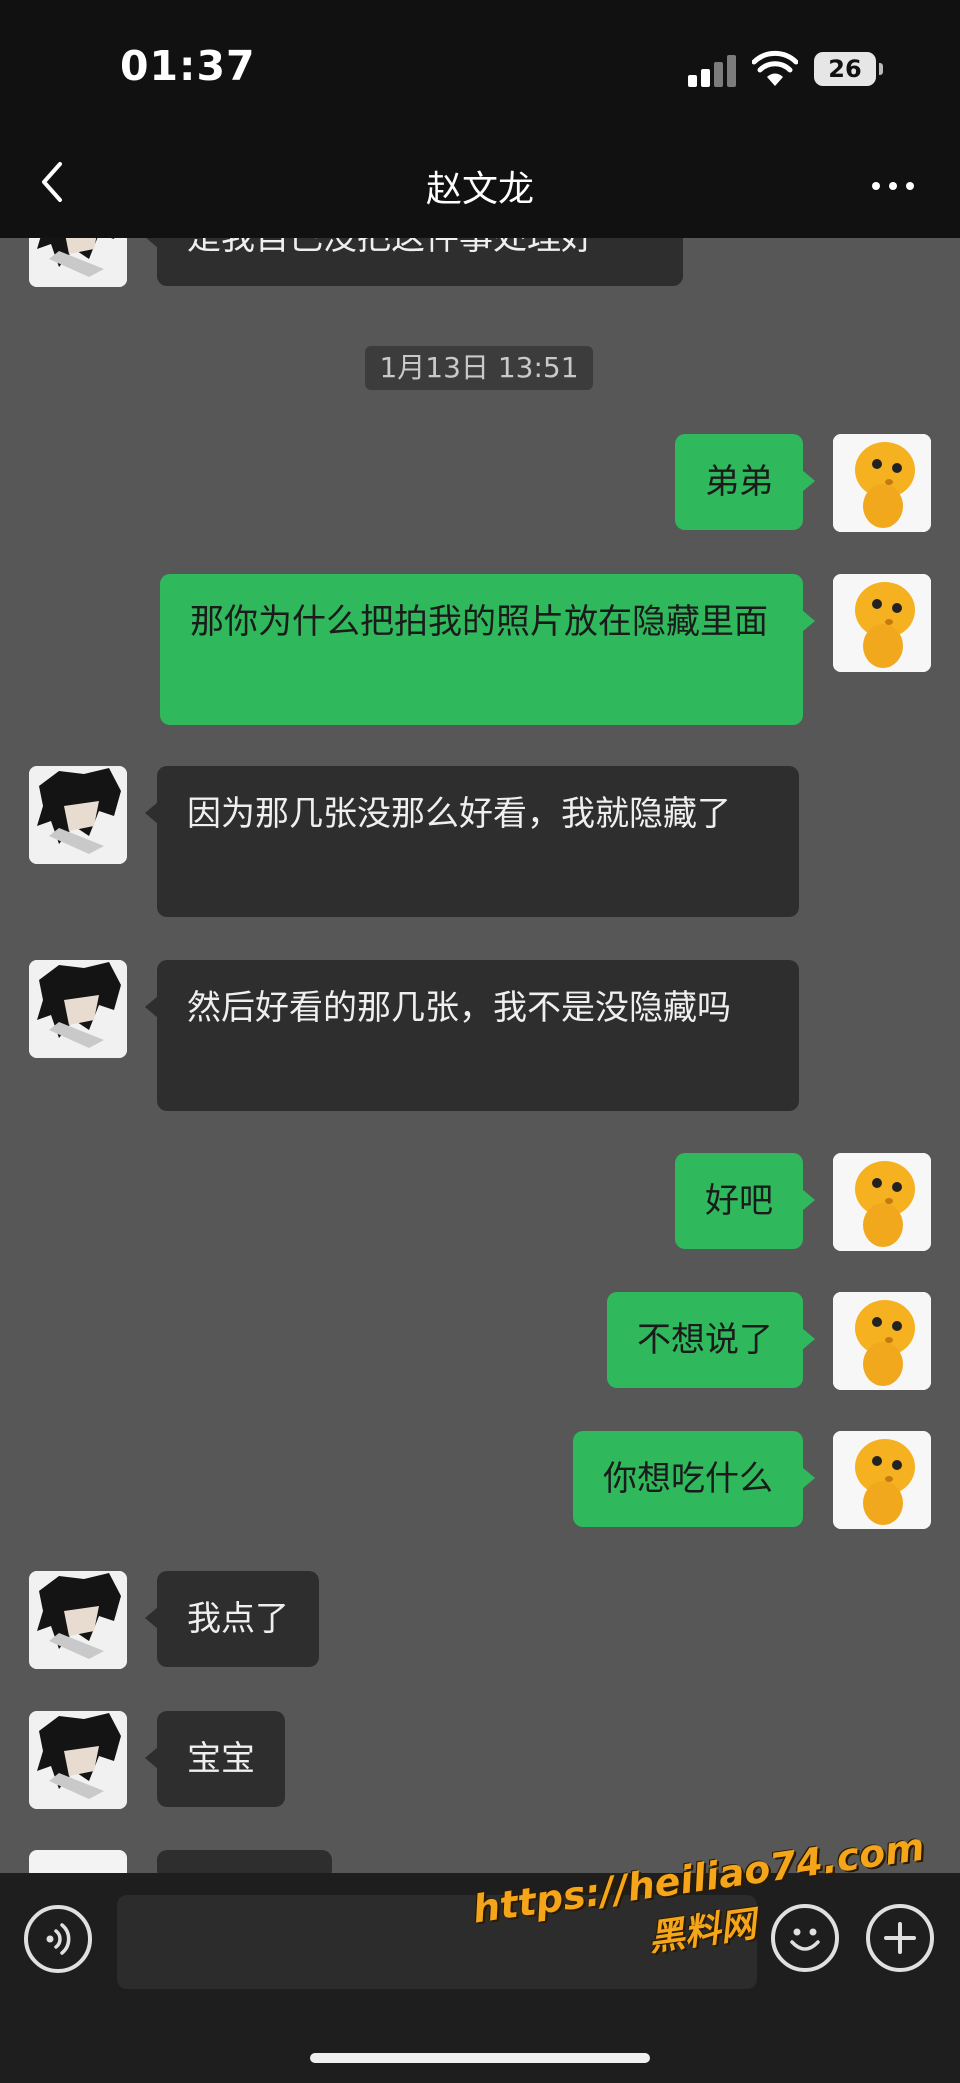 This screenshot has width=960, height=2083. I want to click on message-bubble: 宝宝, so click(215, 1759).